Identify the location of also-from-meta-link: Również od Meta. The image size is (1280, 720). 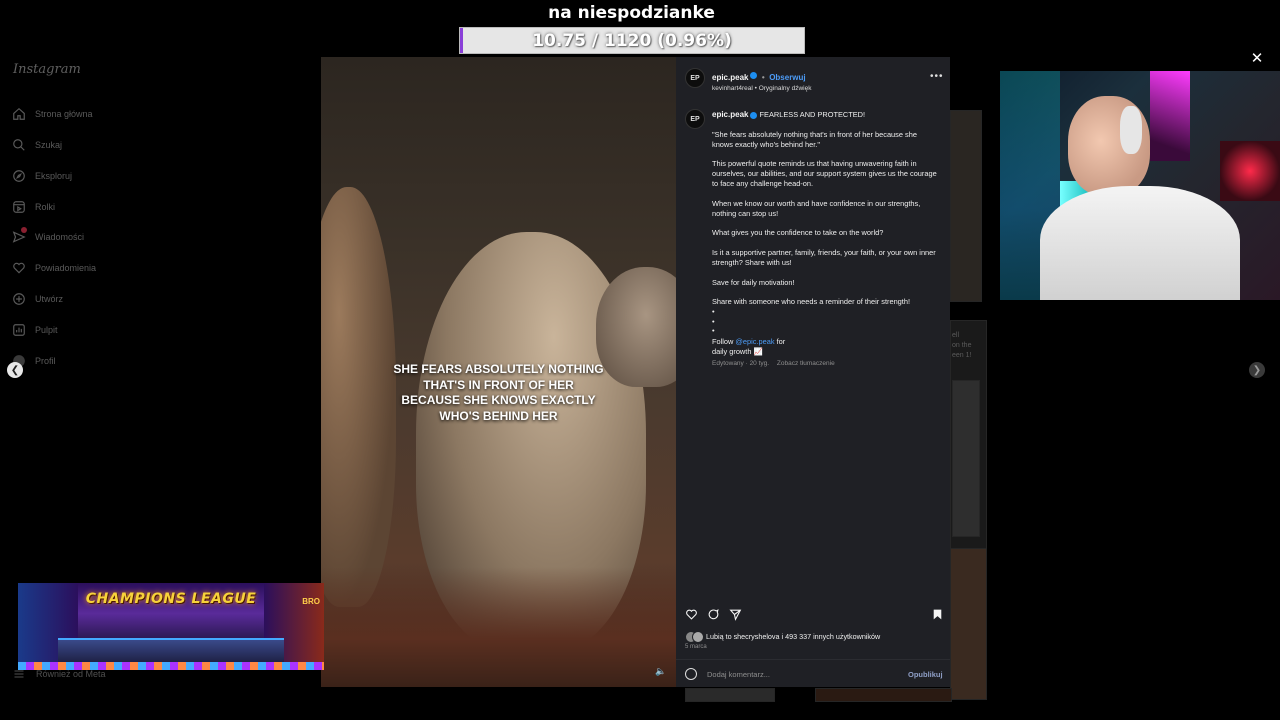
(71, 674).